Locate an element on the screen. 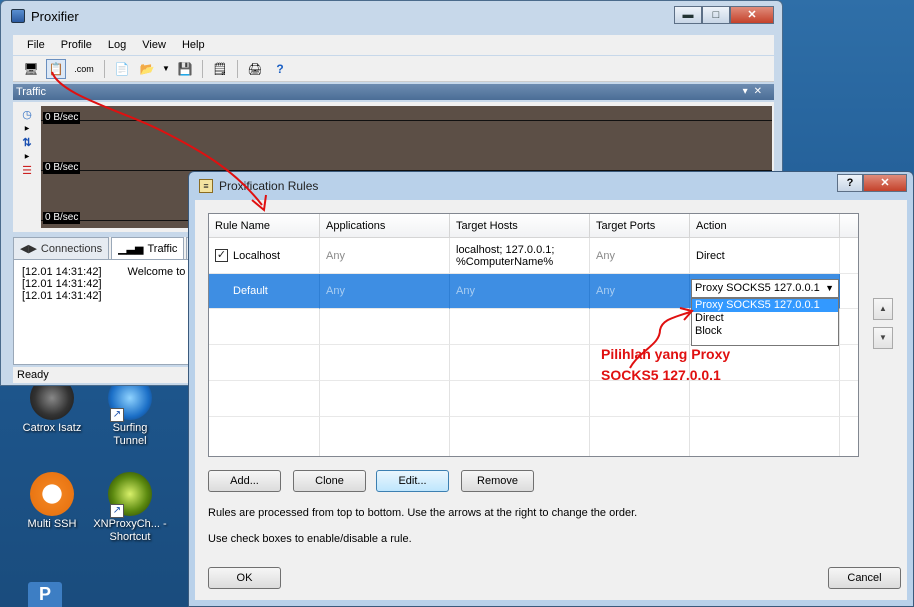 This screenshot has height=607, width=914. graph-line is located at coordinates (406, 120).